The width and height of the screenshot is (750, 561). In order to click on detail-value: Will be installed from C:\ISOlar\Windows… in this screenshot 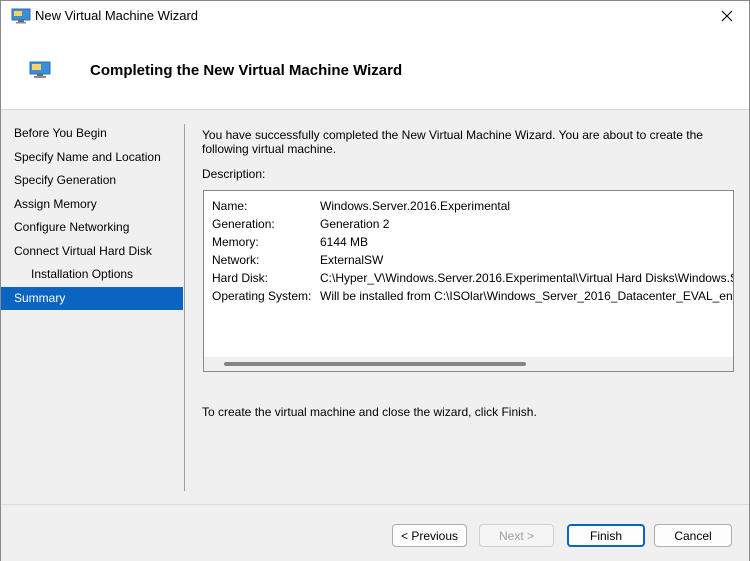, I will do `click(527, 296)`.